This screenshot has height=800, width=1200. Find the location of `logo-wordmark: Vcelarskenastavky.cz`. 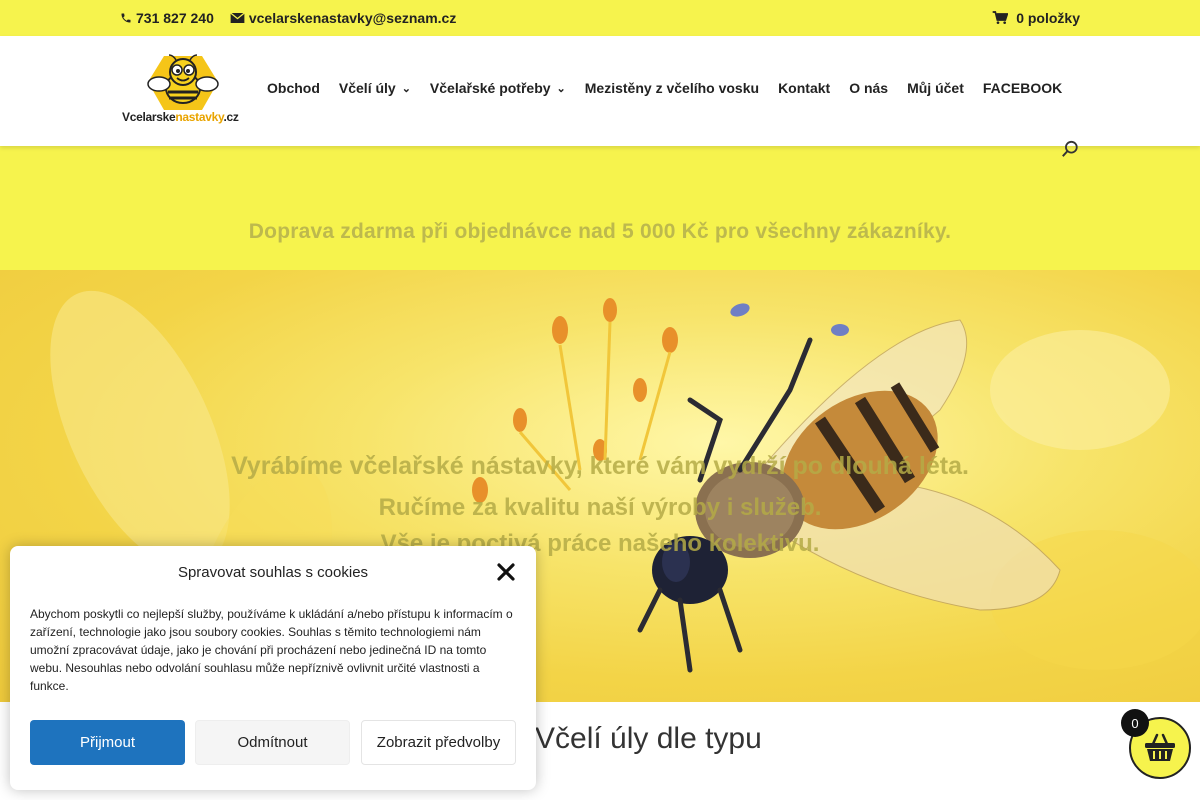

logo-wordmark: Vcelarskenastavky.cz is located at coordinates (180, 117).